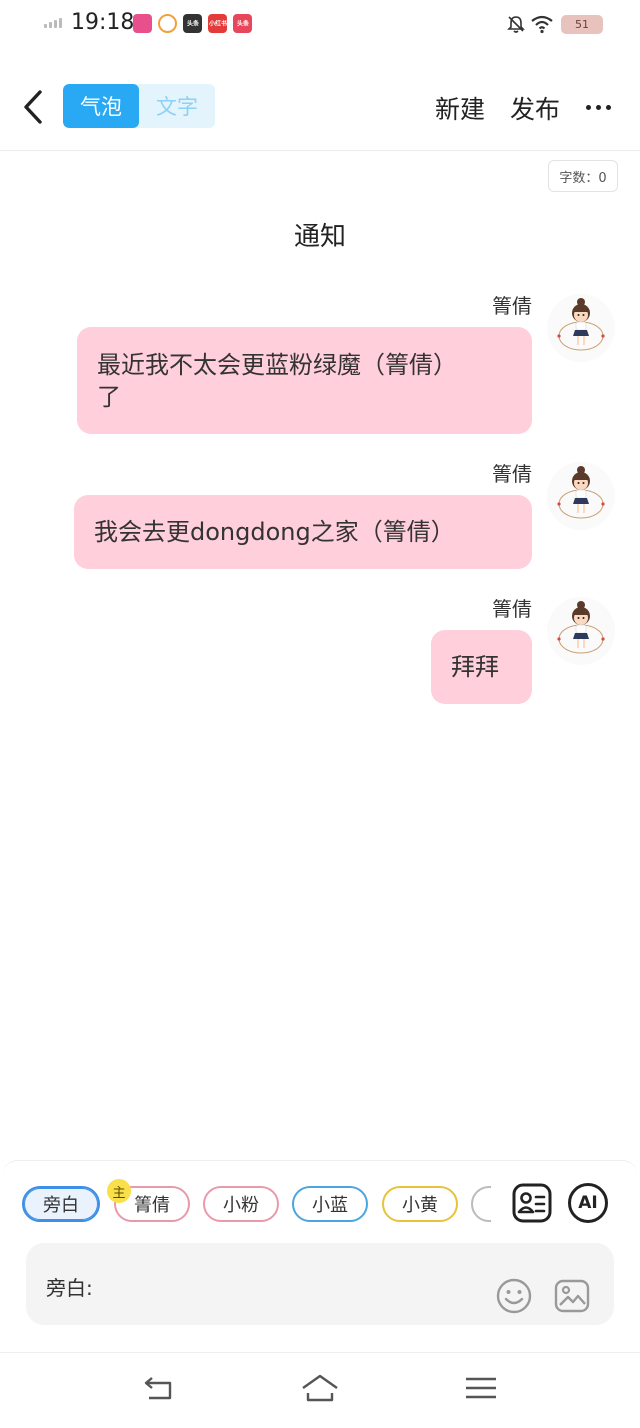 This screenshot has height=1428, width=640. Describe the element at coordinates (481, 1388) in the screenshot. I see `menu-nav-icon` at that location.